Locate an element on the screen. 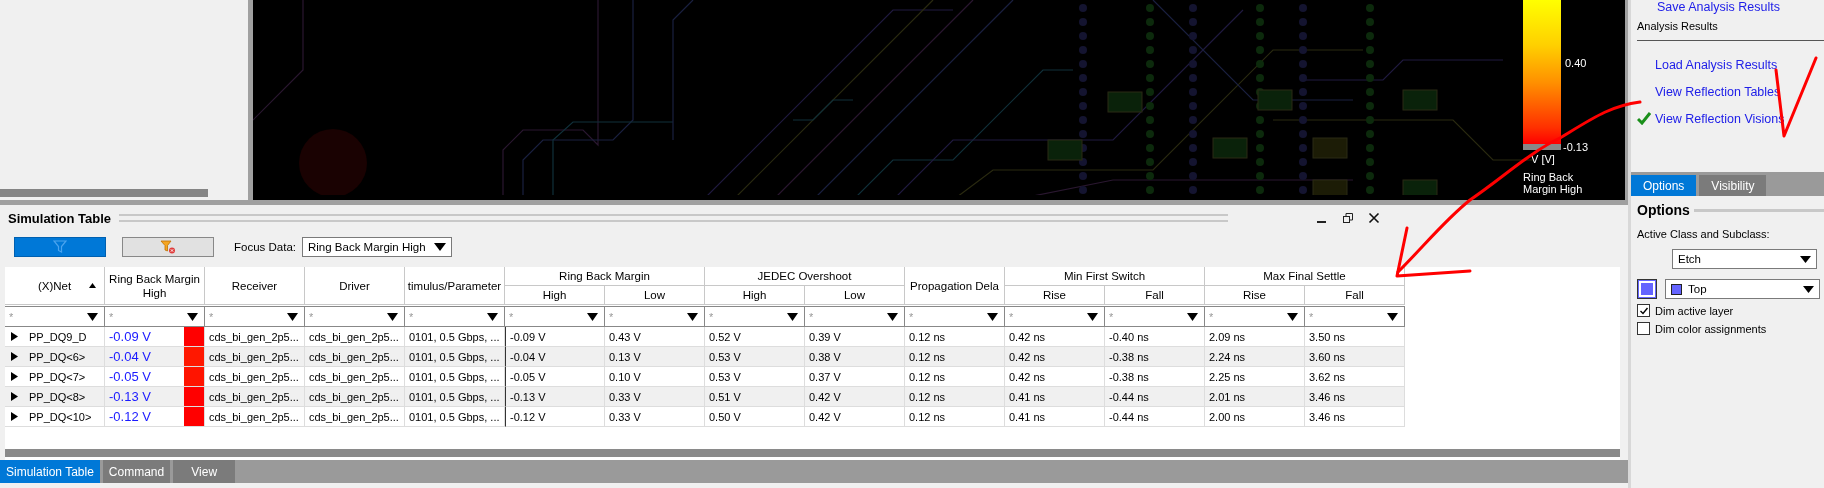  column-header: Min First Switch is located at coordinates (1105, 276).